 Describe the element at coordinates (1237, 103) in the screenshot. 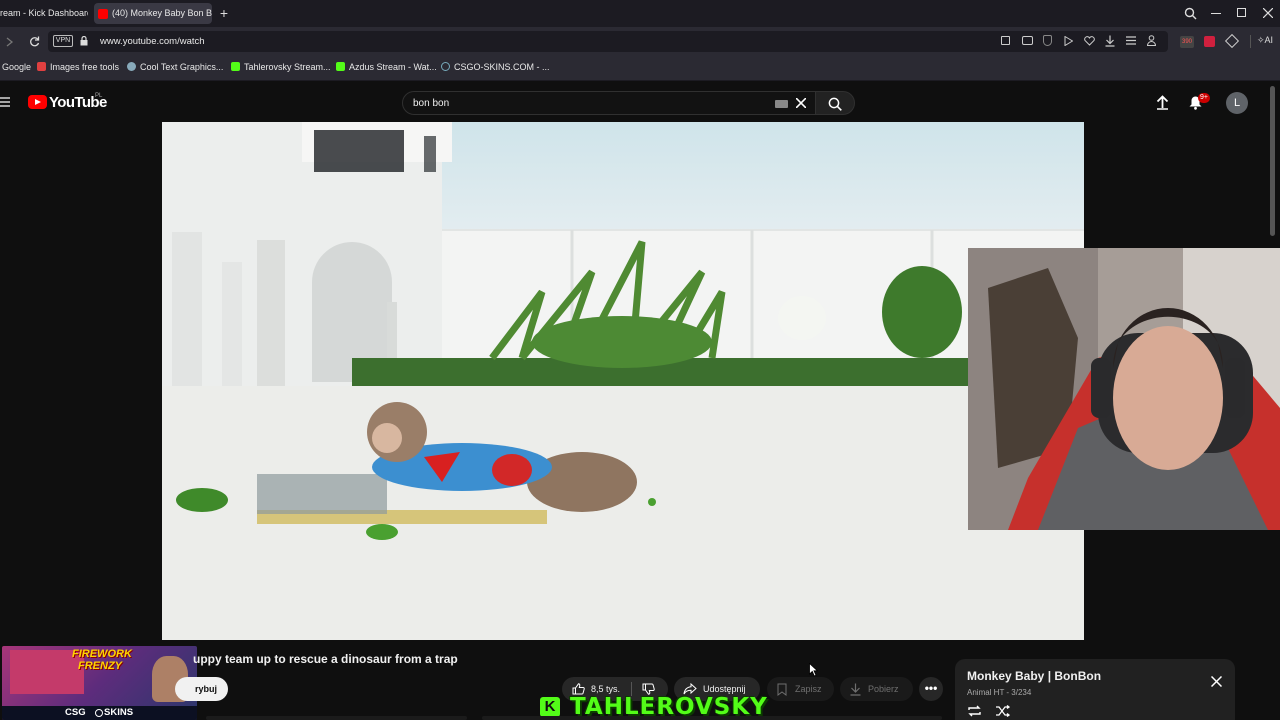

I see `avatar: L` at that location.